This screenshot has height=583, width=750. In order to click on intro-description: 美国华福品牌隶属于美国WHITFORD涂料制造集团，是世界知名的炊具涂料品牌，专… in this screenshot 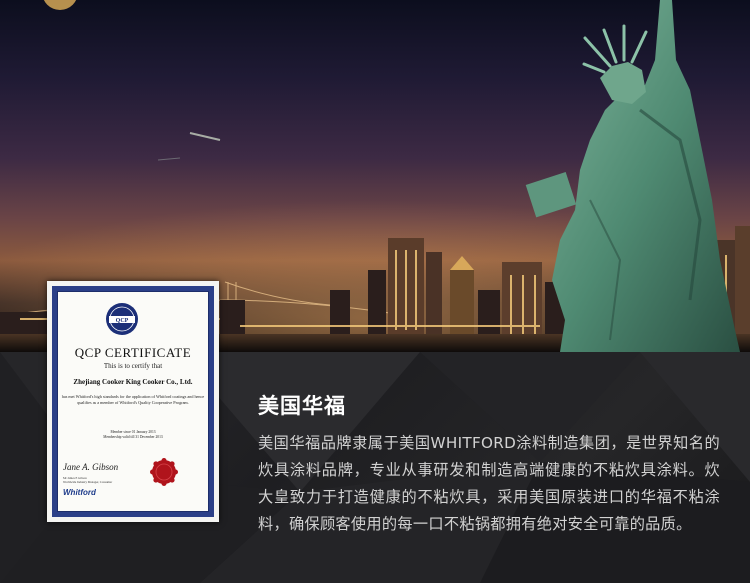, I will do `click(489, 483)`.